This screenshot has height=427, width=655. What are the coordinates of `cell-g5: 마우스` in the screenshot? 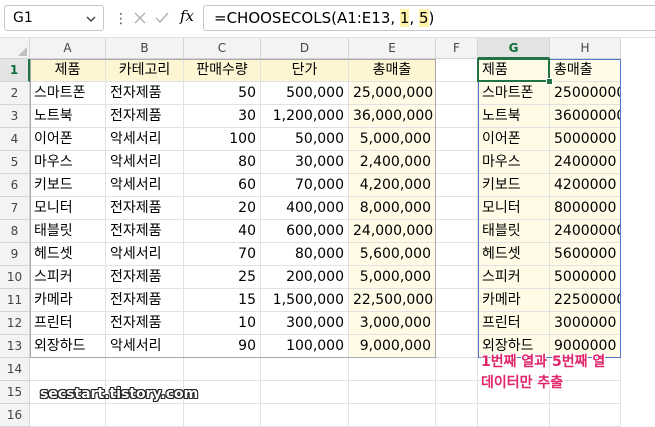 It's located at (514, 162).